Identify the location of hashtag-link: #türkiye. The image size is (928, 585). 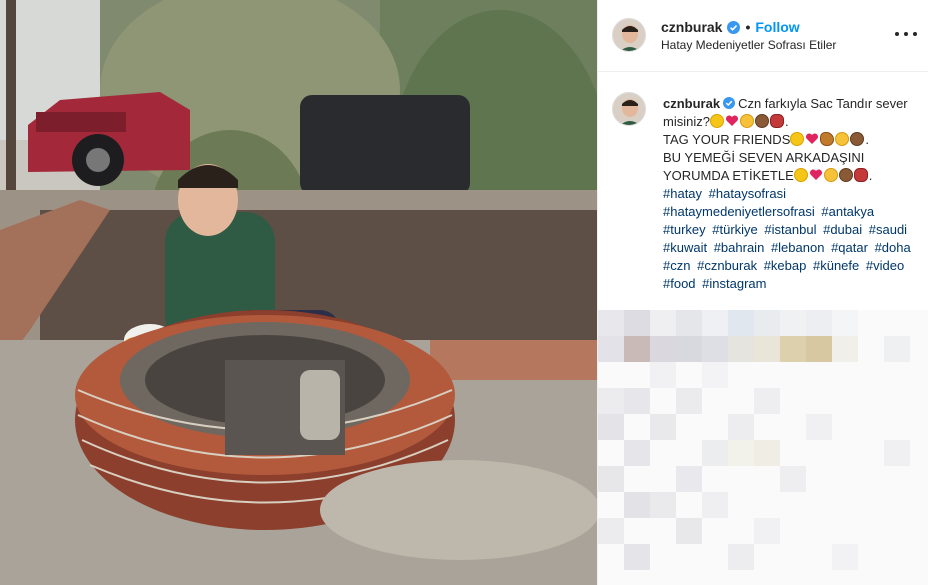
(735, 229).